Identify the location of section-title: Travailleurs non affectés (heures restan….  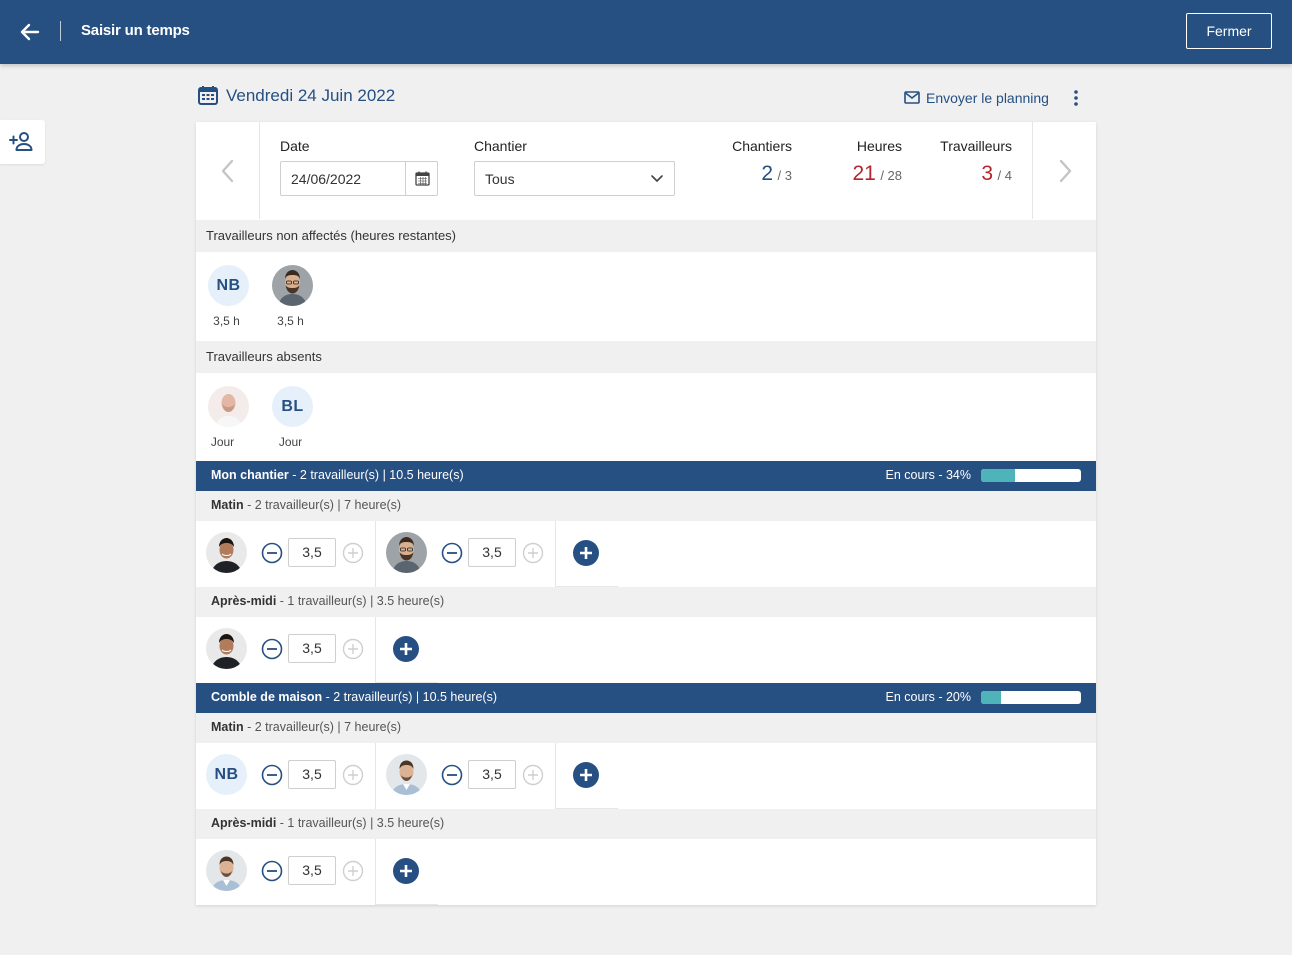
(331, 235).